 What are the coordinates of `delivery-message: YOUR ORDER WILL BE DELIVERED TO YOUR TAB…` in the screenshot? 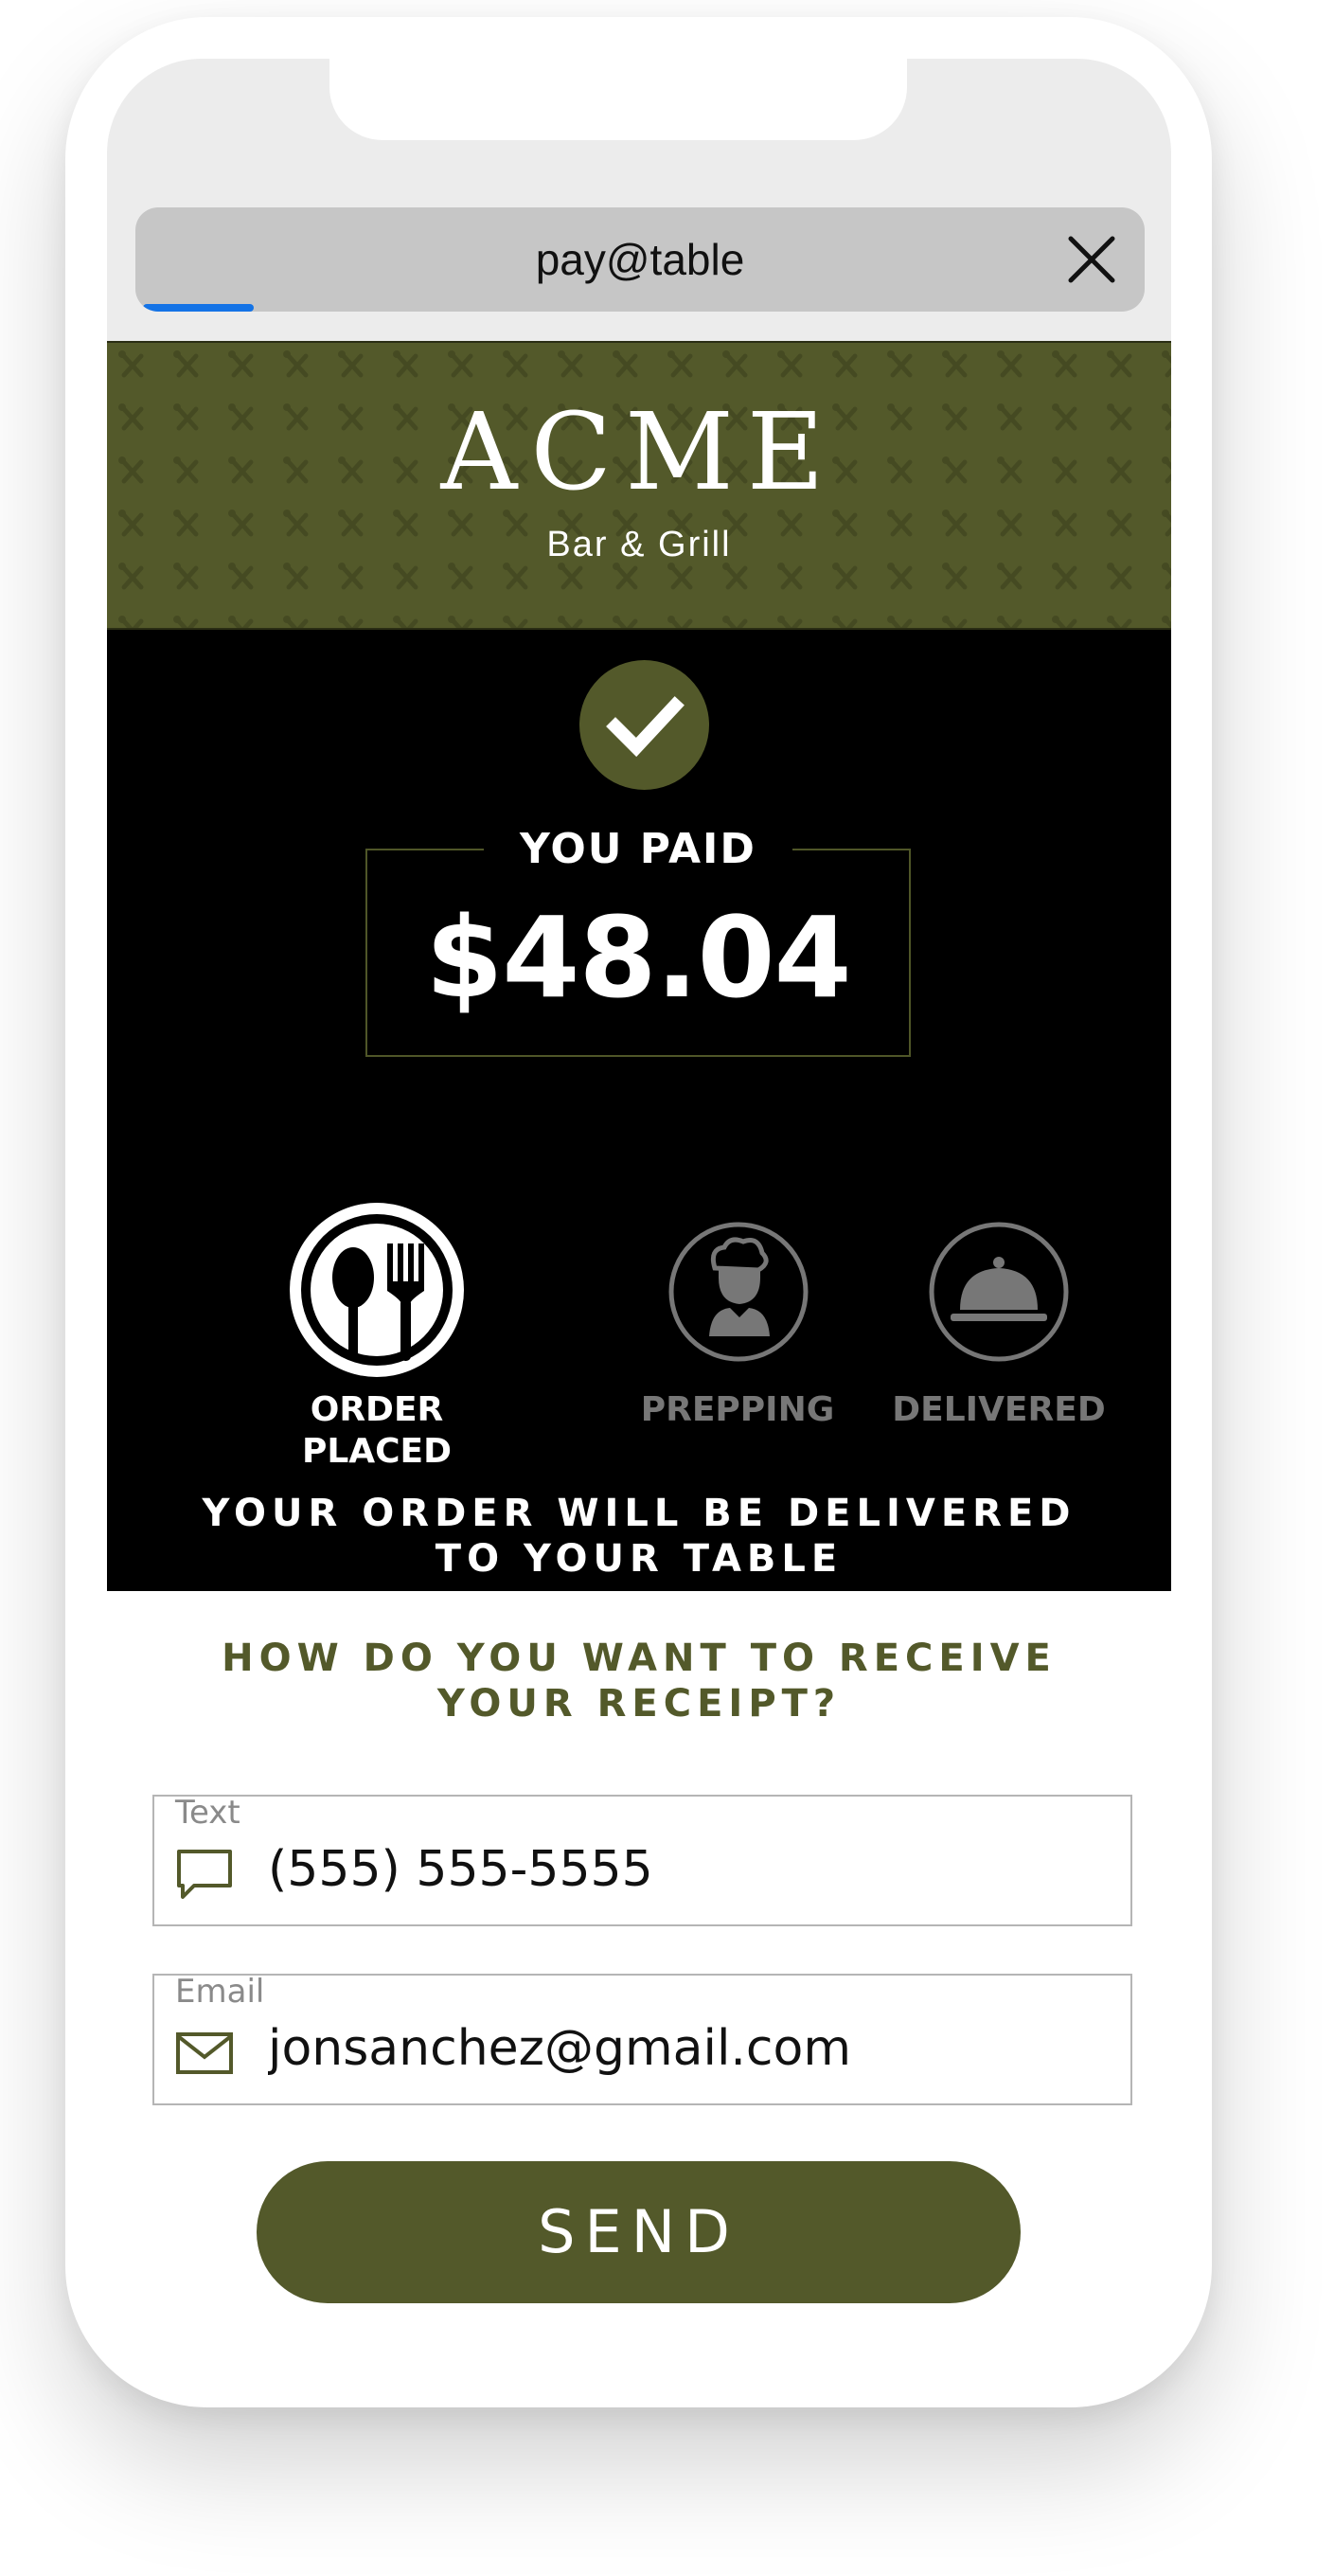 It's located at (639, 1536).